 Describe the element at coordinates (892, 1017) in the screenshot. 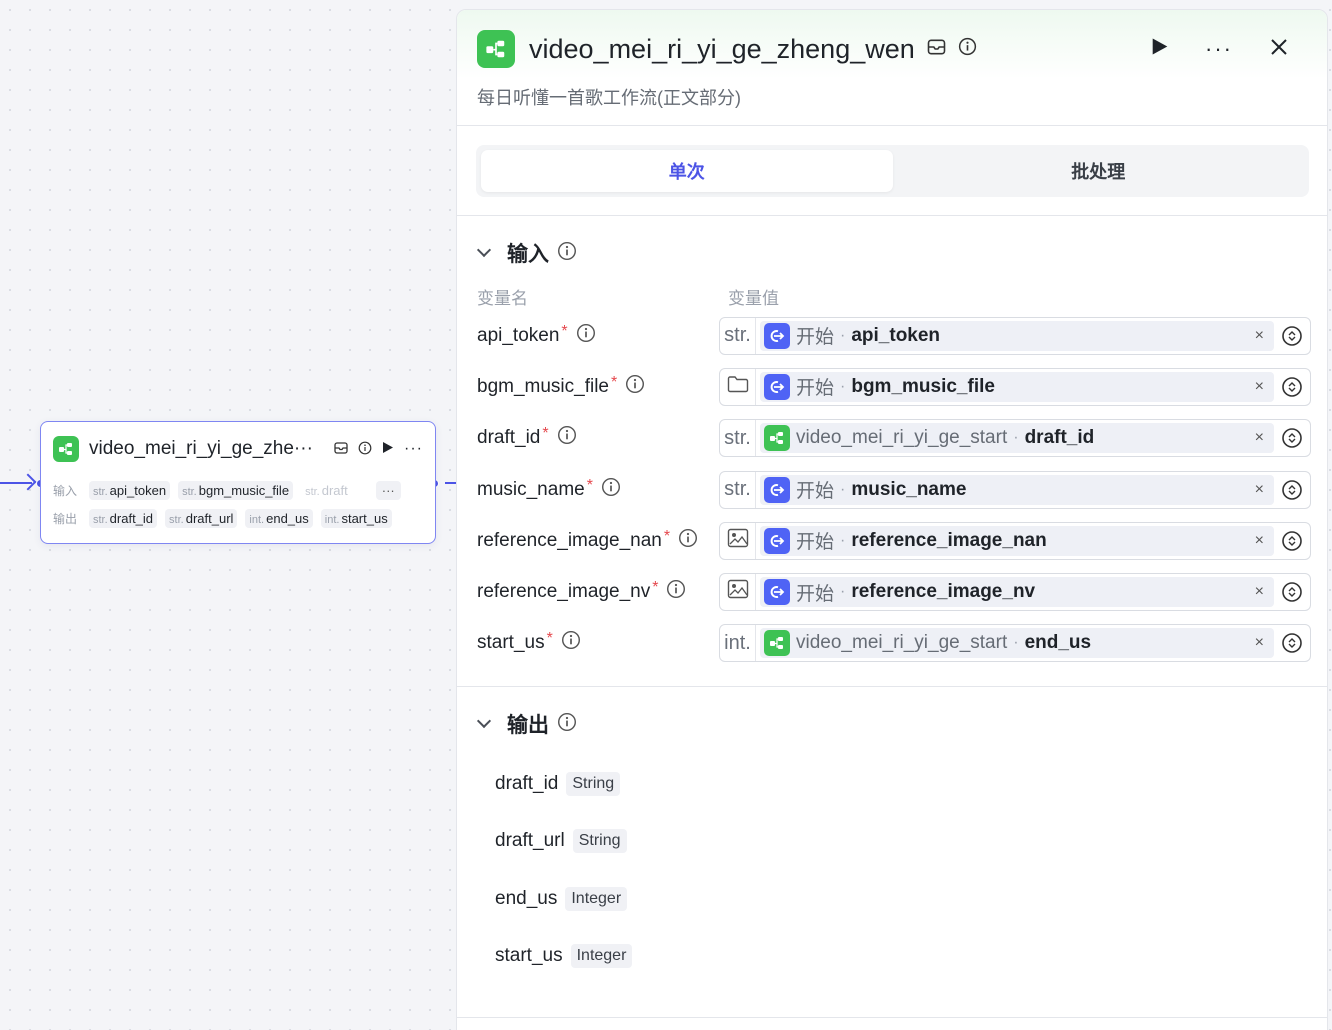

I see `panel-divider` at that location.